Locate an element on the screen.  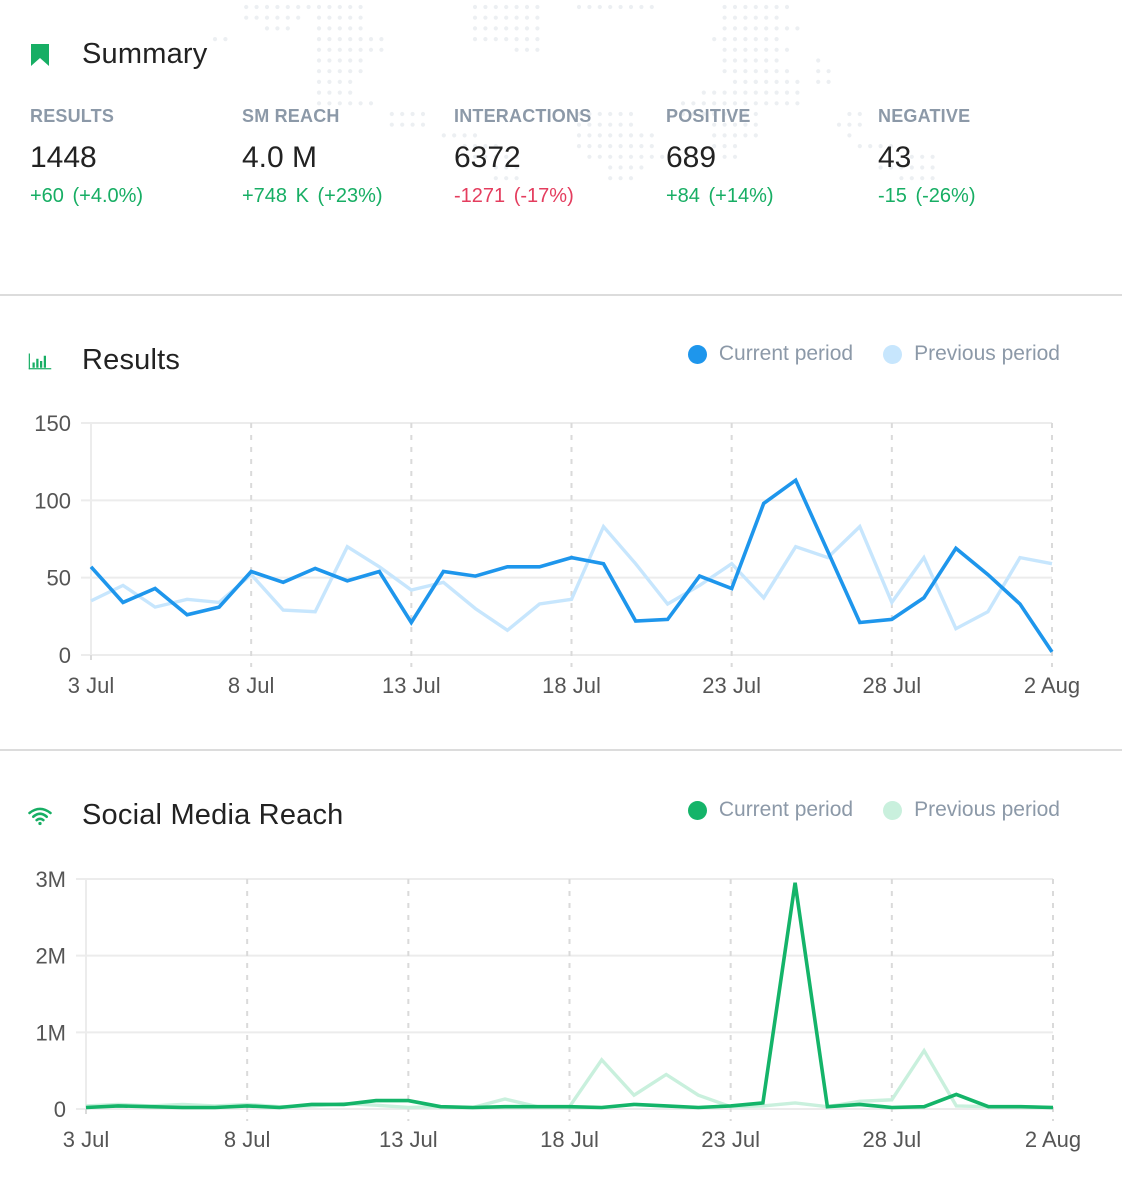
stat-results: RESULTS 1448 +60 (+4.0%) is located at coordinates (136, 157).